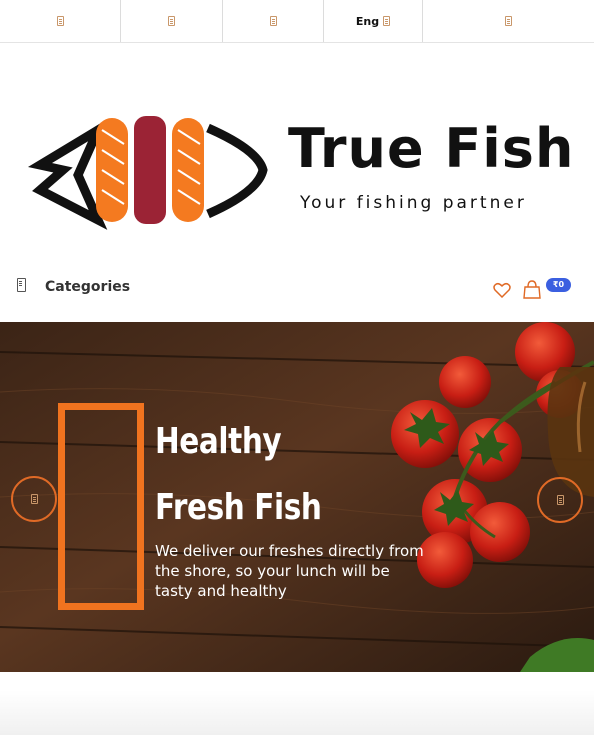  What do you see at coordinates (367, 21) in the screenshot?
I see `language-label: Eng` at bounding box center [367, 21].